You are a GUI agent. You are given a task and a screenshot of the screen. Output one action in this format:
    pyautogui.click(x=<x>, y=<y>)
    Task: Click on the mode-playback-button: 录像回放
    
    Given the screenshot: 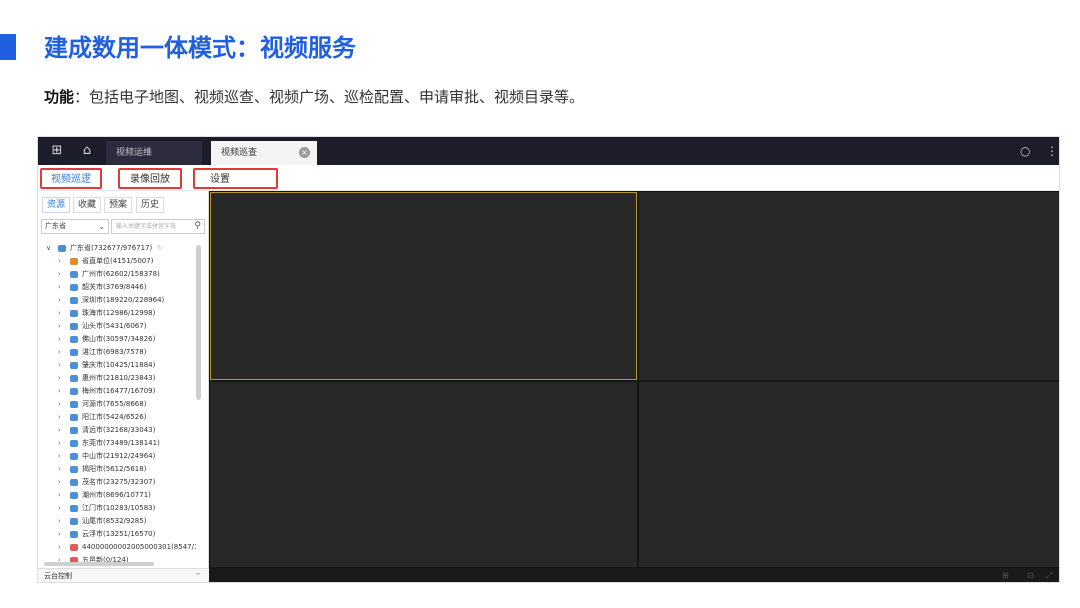 What is the action you would take?
    pyautogui.click(x=150, y=178)
    